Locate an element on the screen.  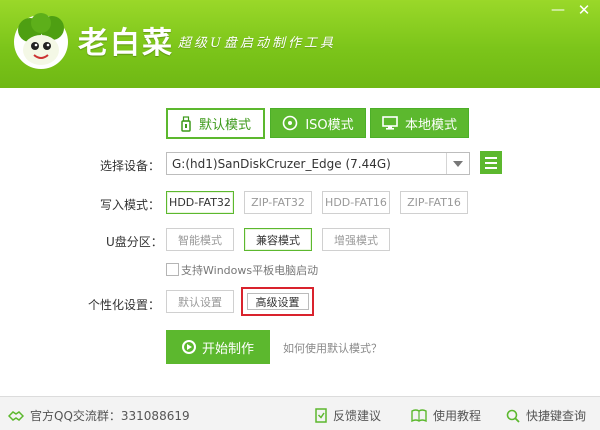
monitor-icon is located at coordinates (390, 123).